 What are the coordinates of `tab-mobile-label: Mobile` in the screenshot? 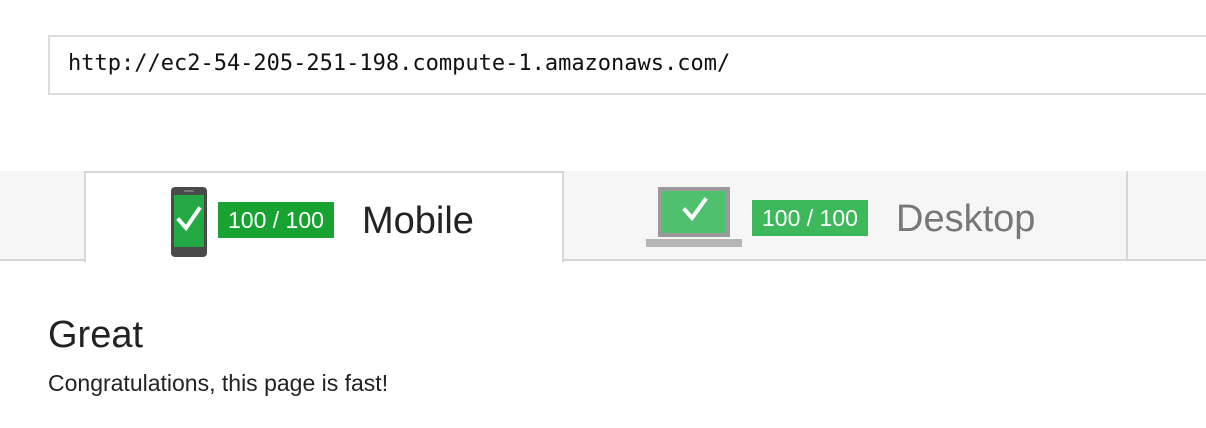 It's located at (418, 221).